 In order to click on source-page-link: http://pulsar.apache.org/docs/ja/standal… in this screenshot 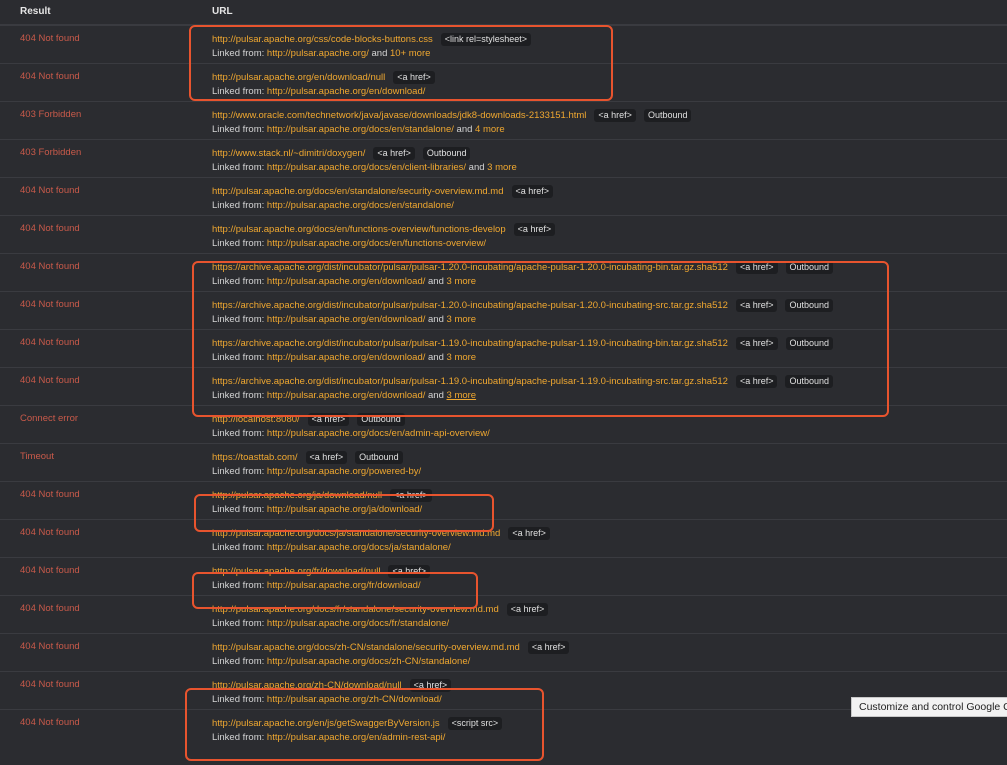, I will do `click(359, 547)`.